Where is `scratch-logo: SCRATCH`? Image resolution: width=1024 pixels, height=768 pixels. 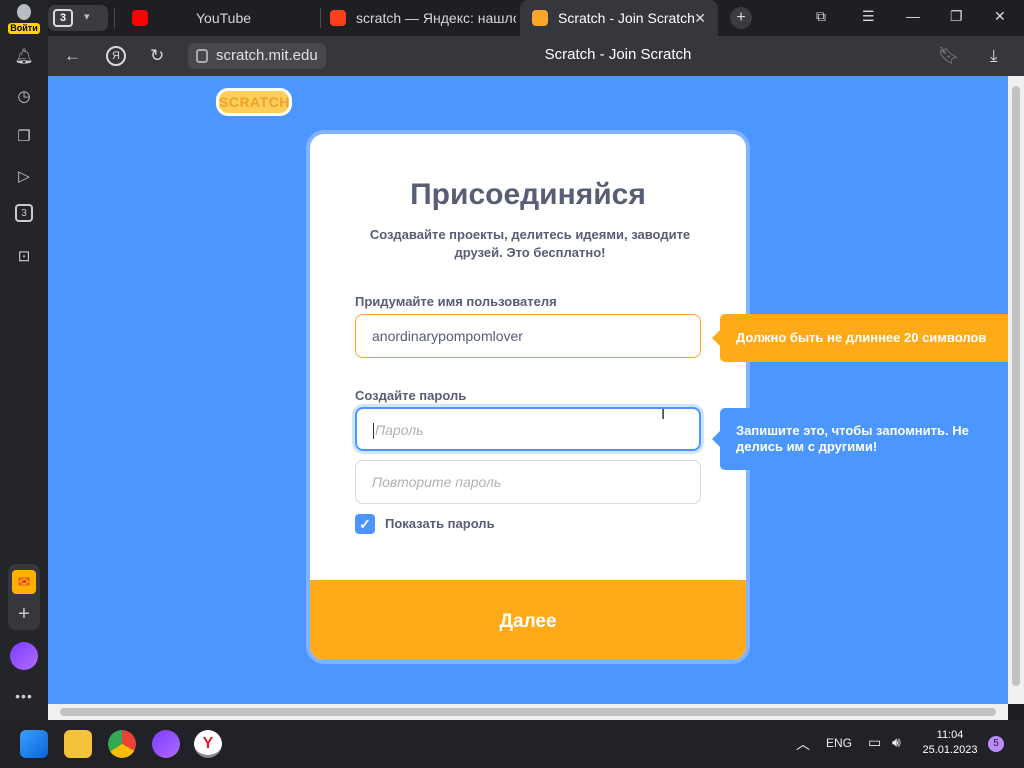 scratch-logo: SCRATCH is located at coordinates (254, 102).